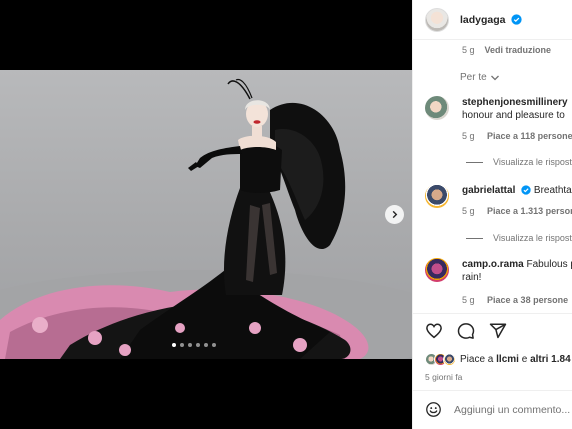 This screenshot has width=572, height=429. Describe the element at coordinates (507, 359) in the screenshot. I see `liker-username: llcmi` at that location.